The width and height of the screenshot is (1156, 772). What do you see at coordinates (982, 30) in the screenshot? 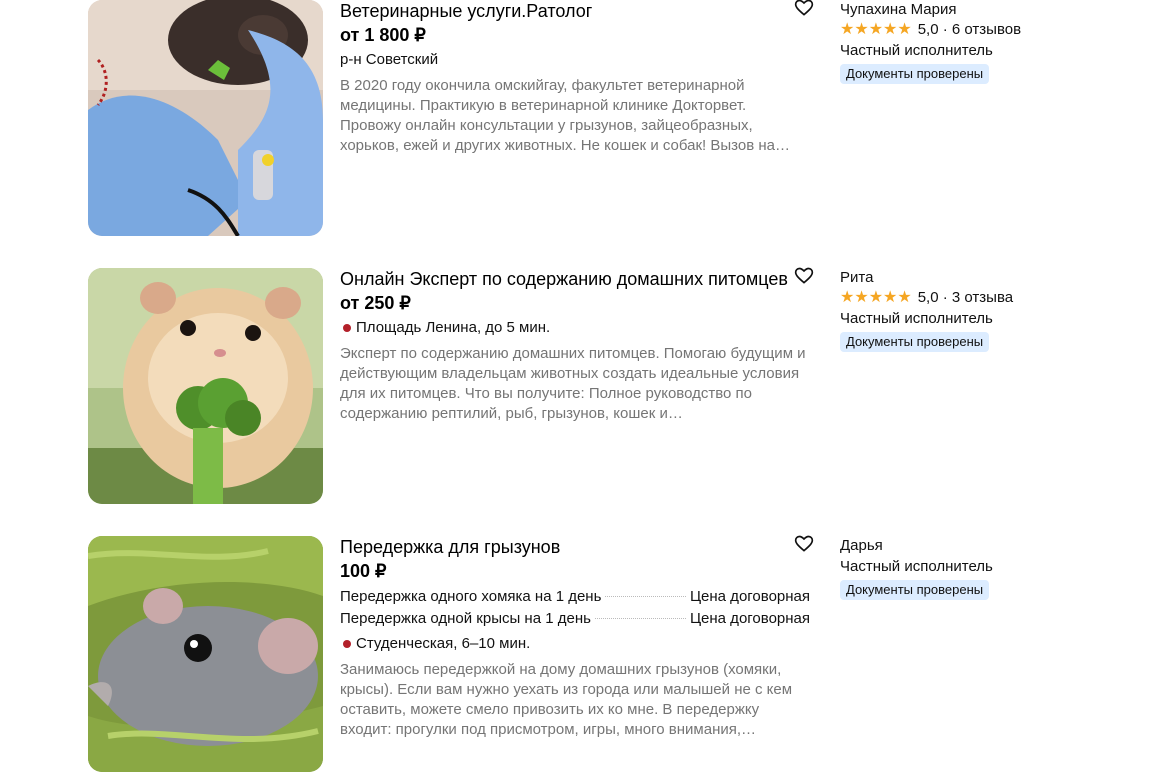
I see `review-count: · 6 отзывов` at bounding box center [982, 30].